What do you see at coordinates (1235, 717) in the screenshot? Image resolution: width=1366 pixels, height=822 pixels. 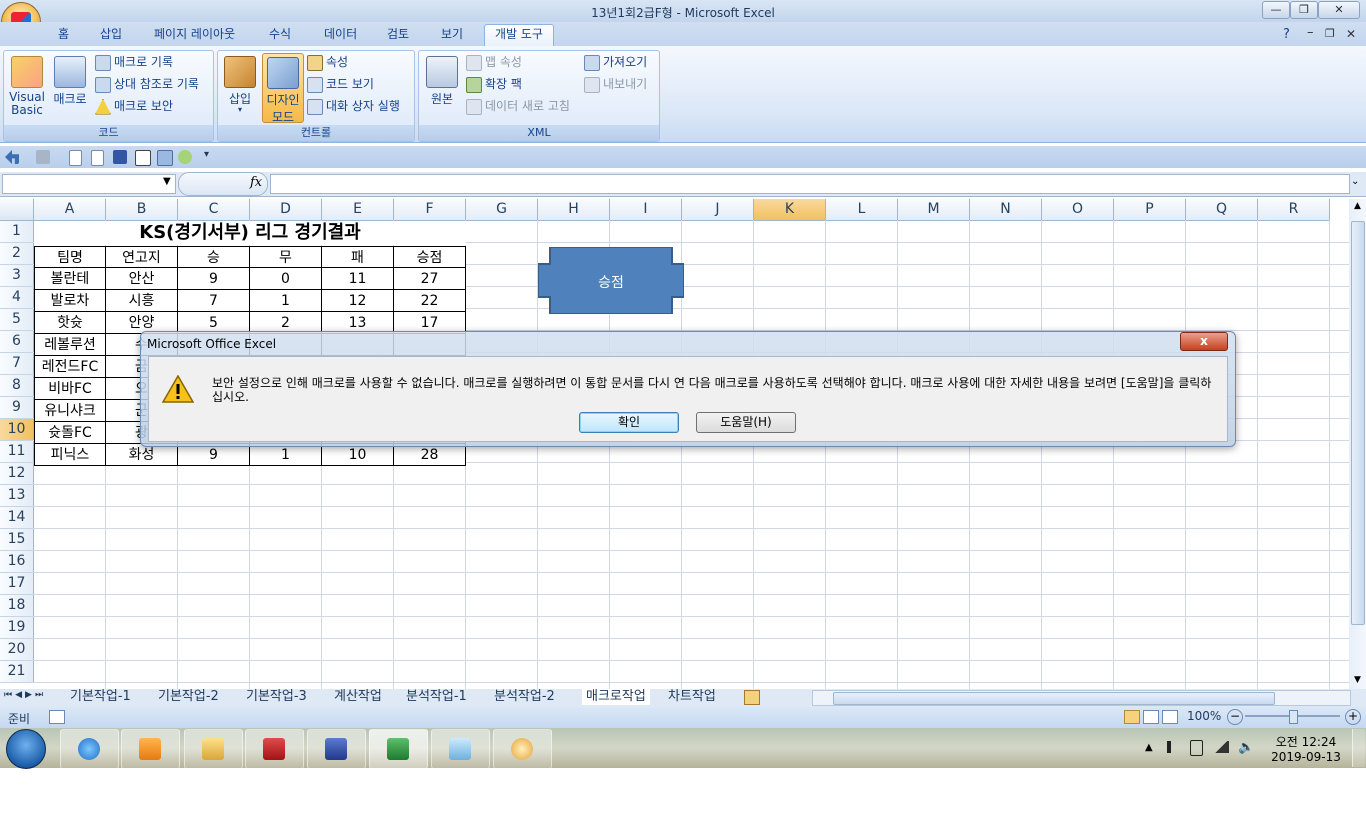 I see `zoom-out-icon: −` at bounding box center [1235, 717].